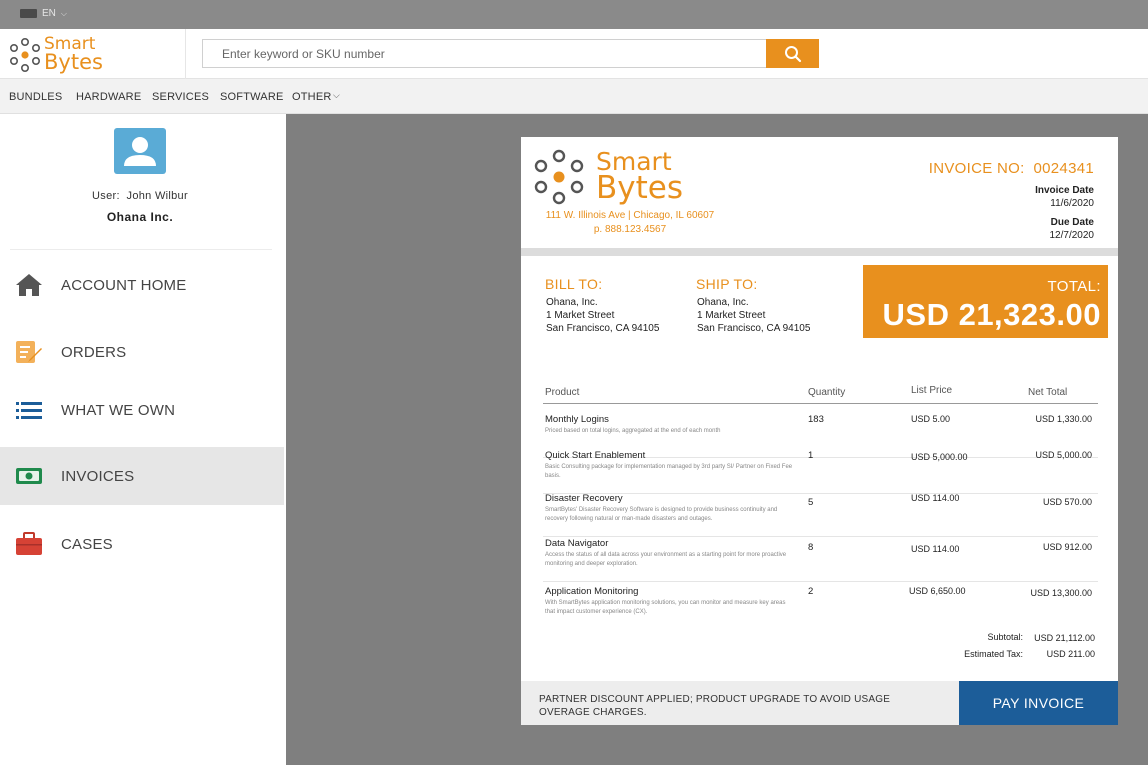 The width and height of the screenshot is (1148, 765). I want to click on user-name-line: User: John Wilbur, so click(140, 196).